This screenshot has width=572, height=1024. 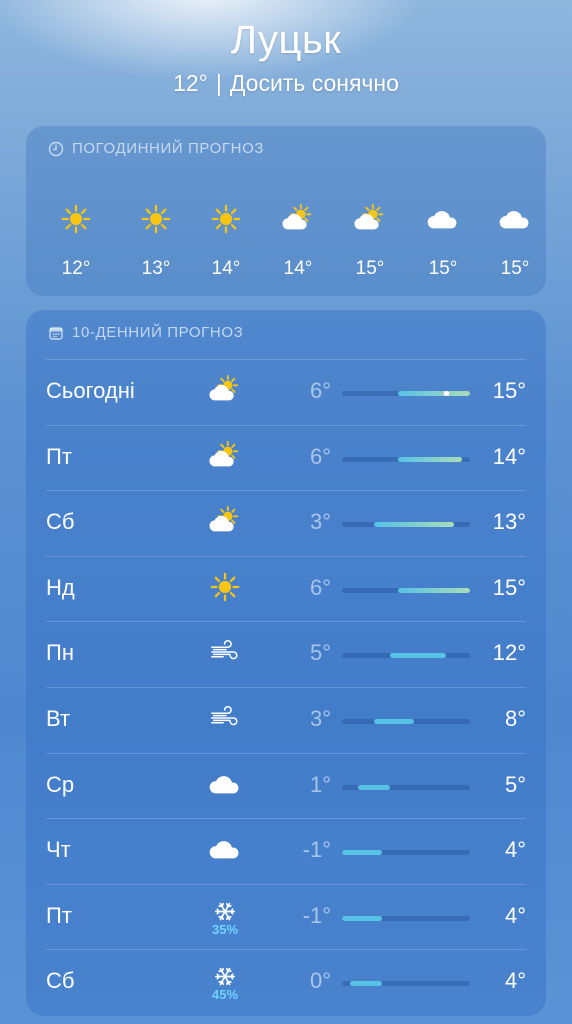 What do you see at coordinates (320, 653) in the screenshot?
I see `low-temp: 5°` at bounding box center [320, 653].